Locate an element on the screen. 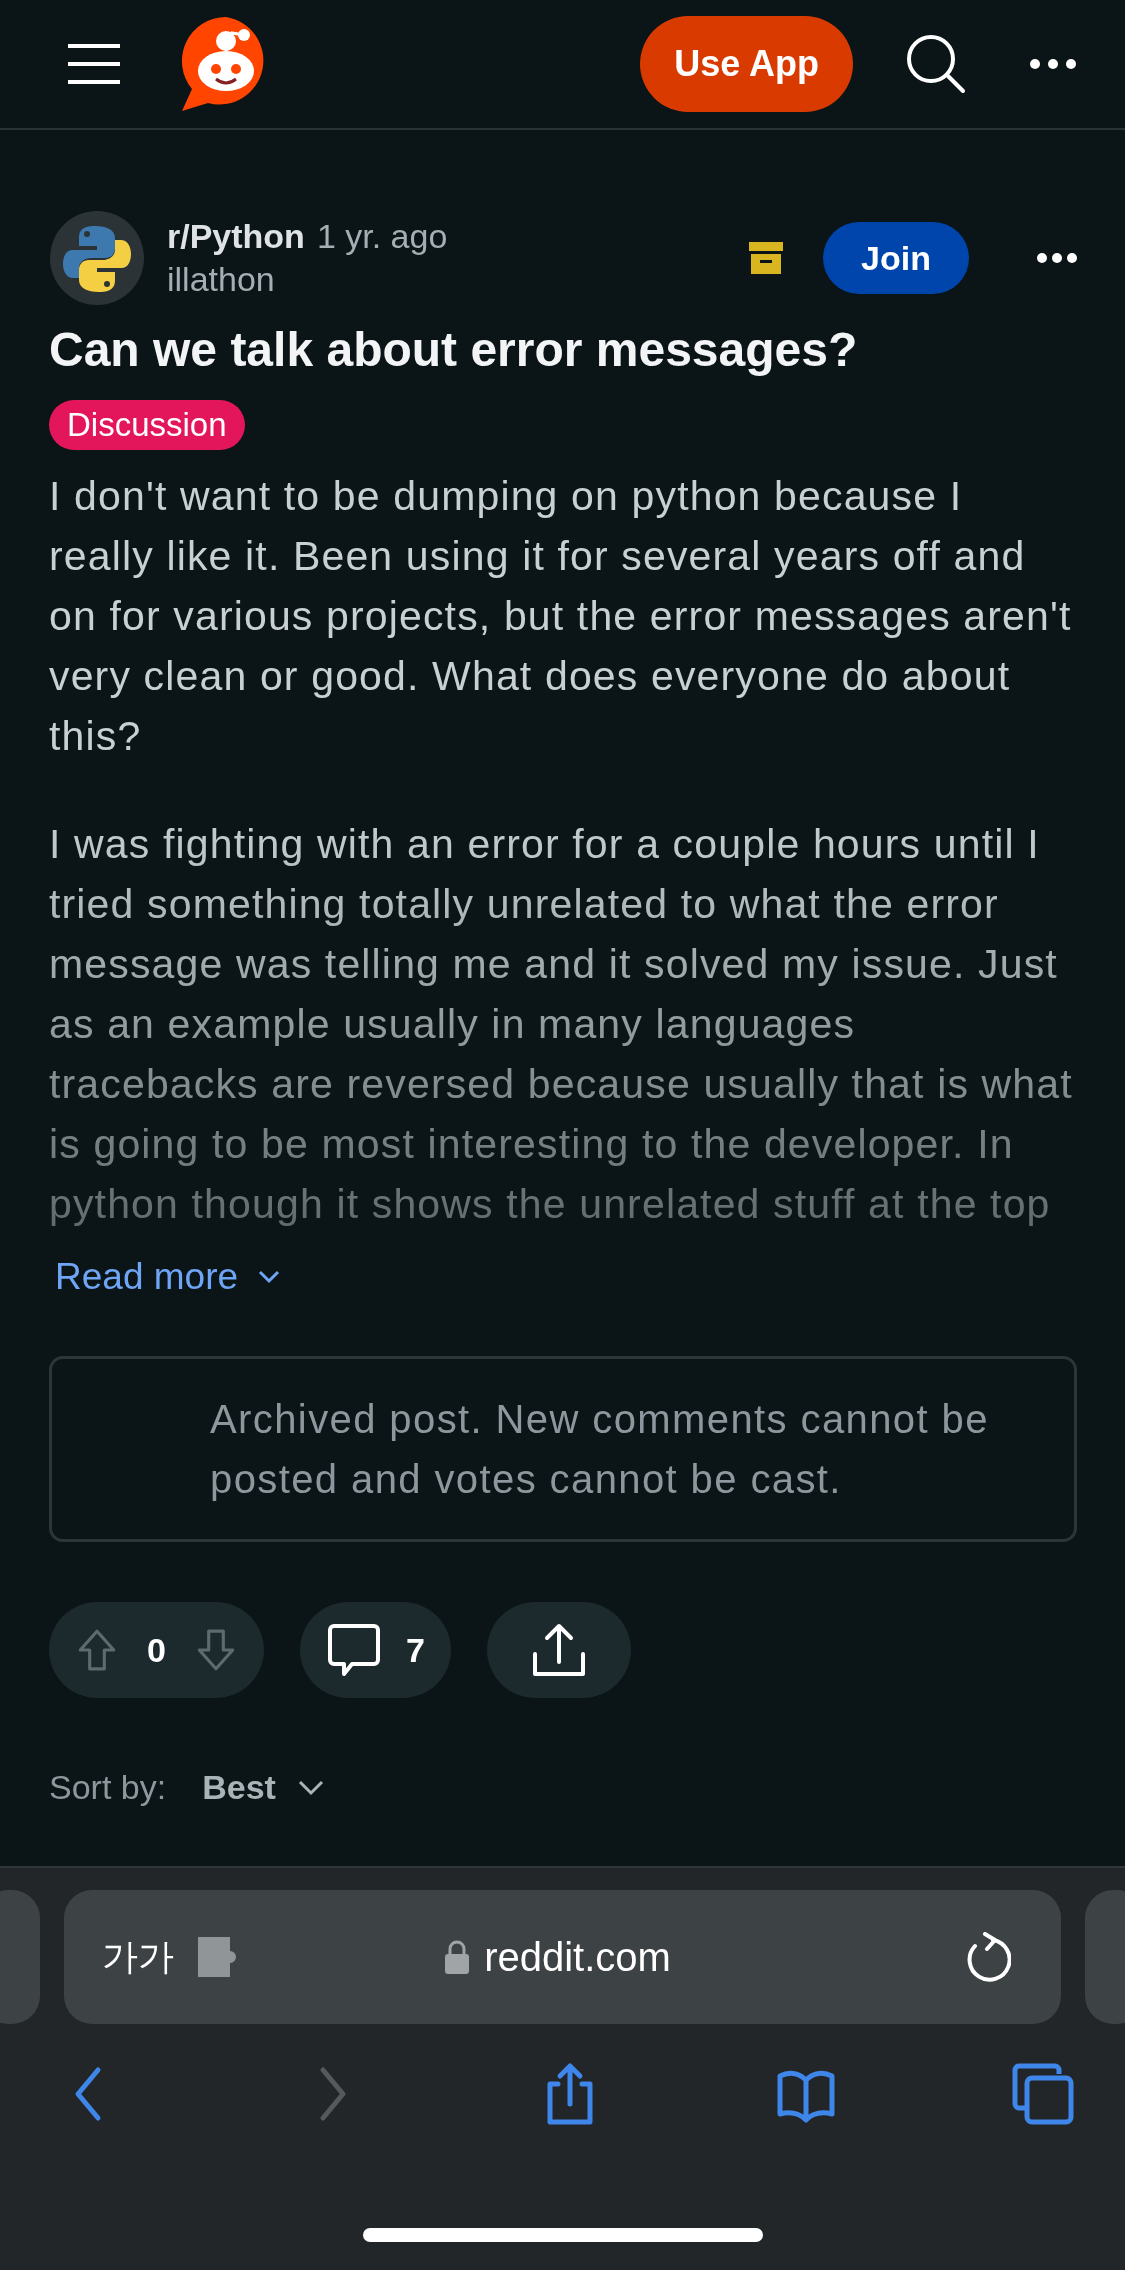  comments-button: 7 is located at coordinates (375, 1650).